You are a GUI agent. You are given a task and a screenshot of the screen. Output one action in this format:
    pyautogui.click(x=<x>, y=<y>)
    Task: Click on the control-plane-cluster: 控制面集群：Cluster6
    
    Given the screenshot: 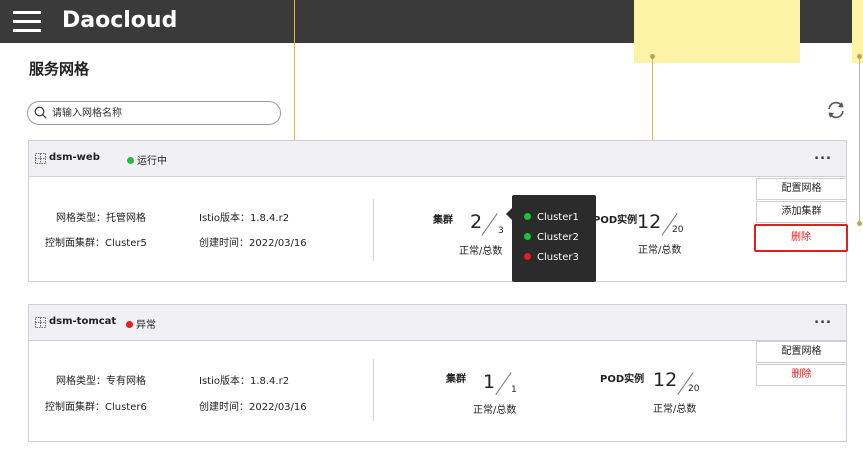 What is the action you would take?
    pyautogui.click(x=96, y=407)
    